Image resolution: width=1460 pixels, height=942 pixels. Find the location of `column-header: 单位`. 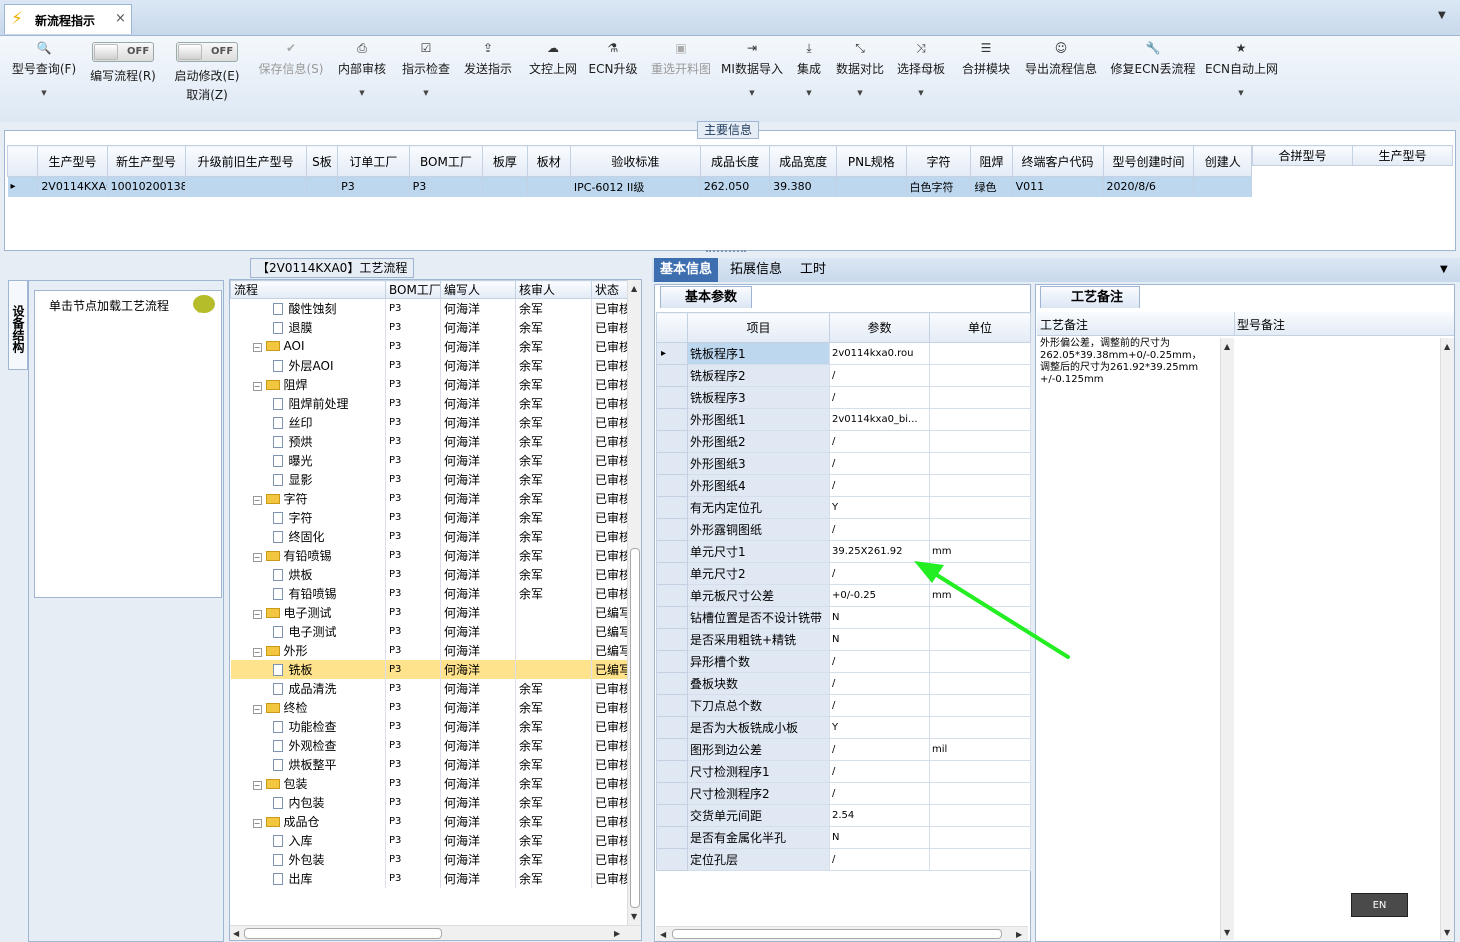

column-header: 单位 is located at coordinates (980, 327).